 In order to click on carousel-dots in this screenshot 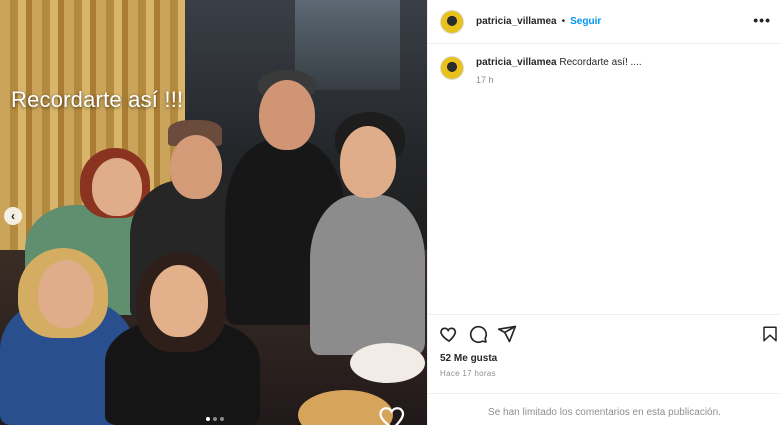, I will do `click(215, 419)`.